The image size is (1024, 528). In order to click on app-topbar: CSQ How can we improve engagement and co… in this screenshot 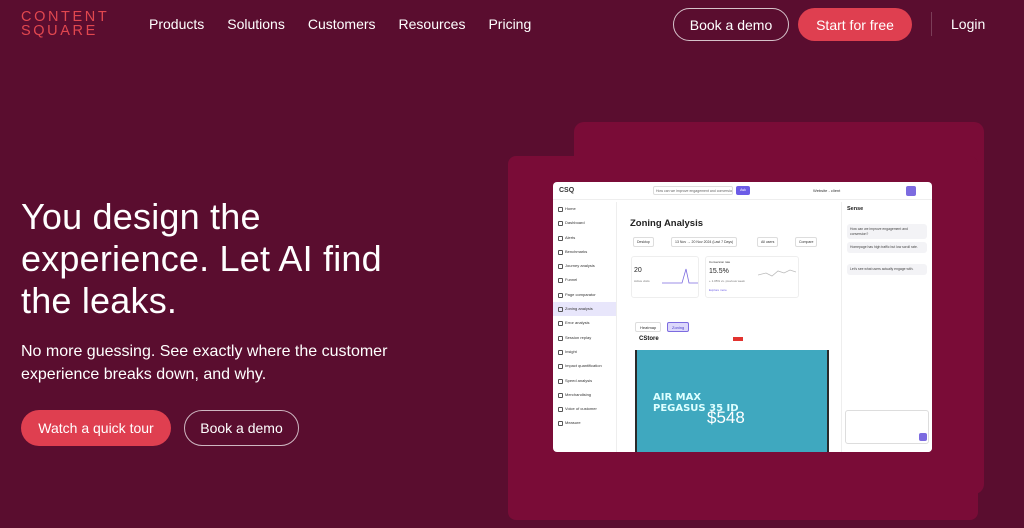, I will do `click(742, 191)`.